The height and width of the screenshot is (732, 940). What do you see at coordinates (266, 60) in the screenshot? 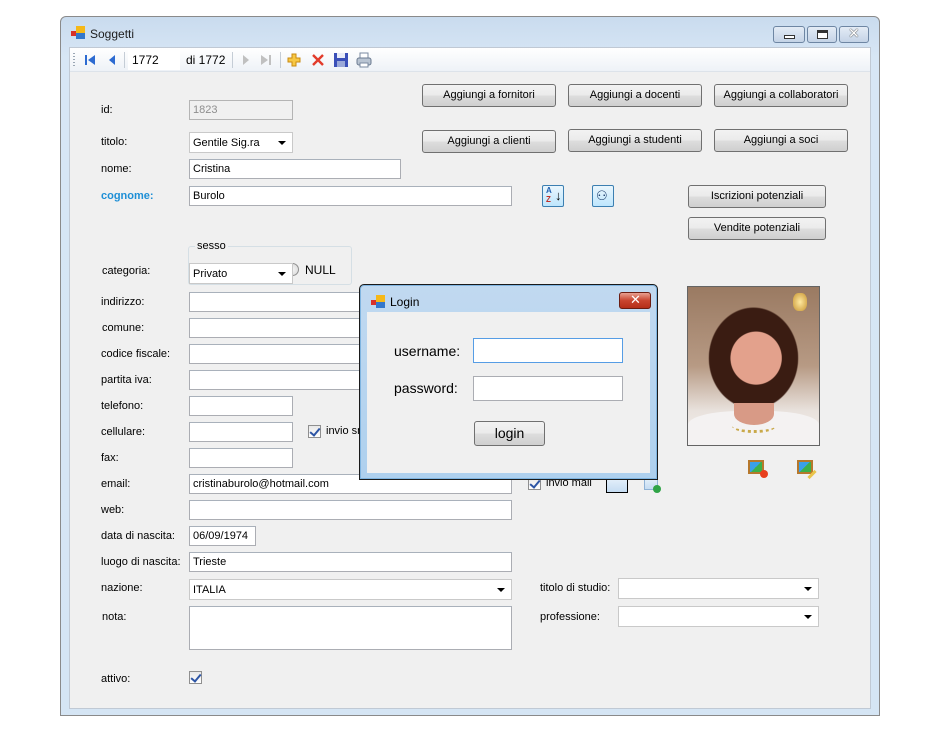
I see `move-last-icon` at bounding box center [266, 60].